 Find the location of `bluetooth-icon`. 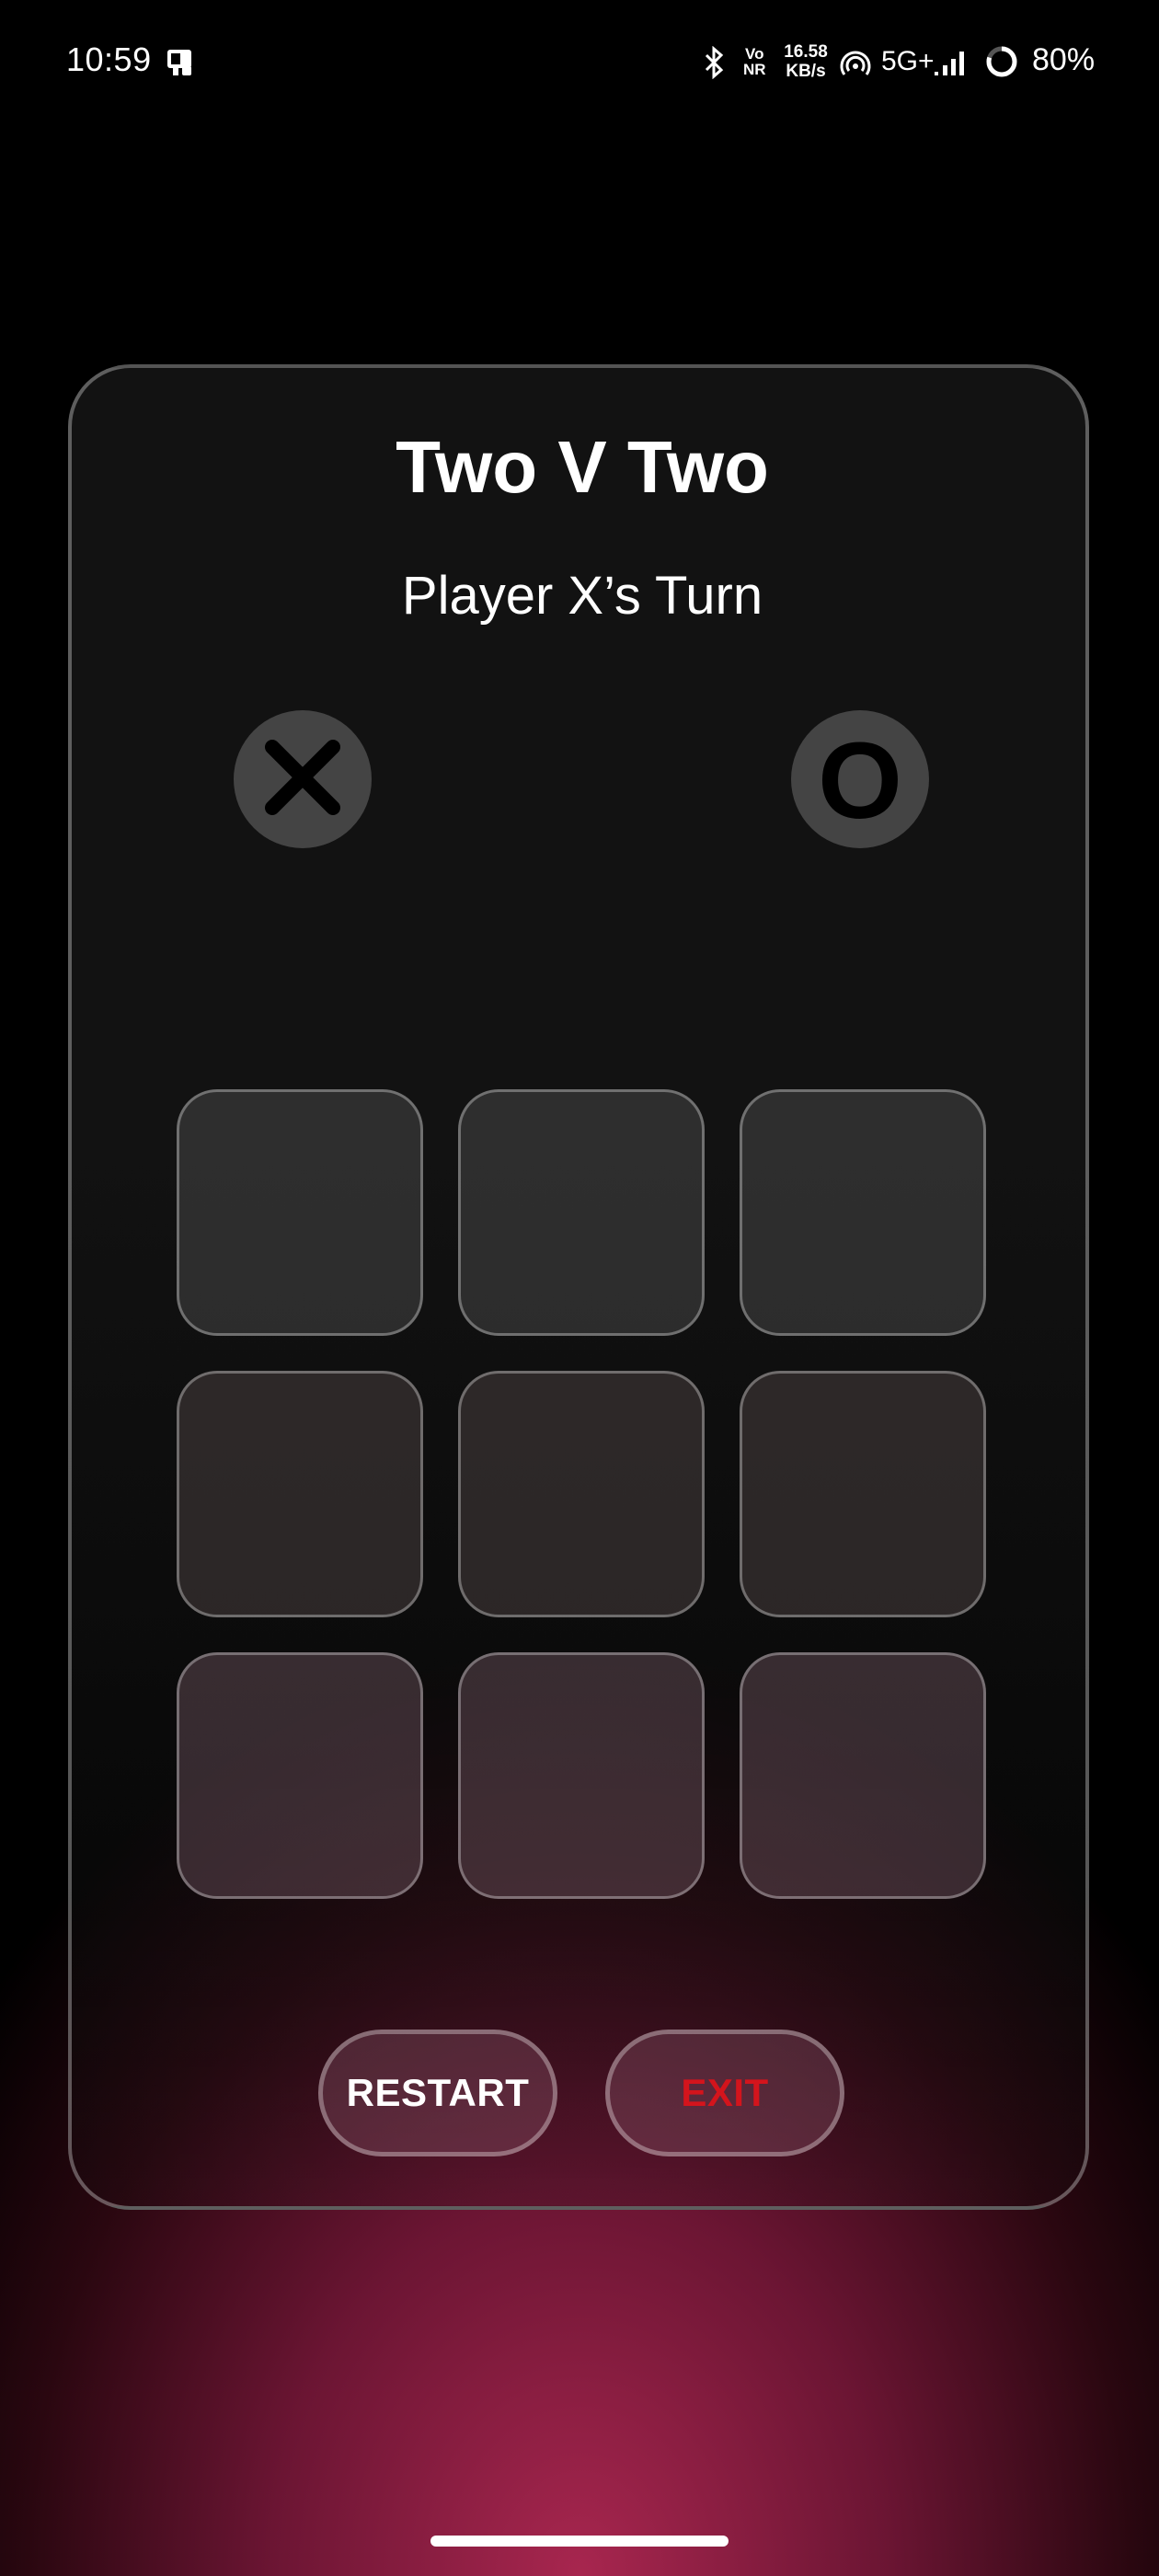

bluetooth-icon is located at coordinates (715, 64).